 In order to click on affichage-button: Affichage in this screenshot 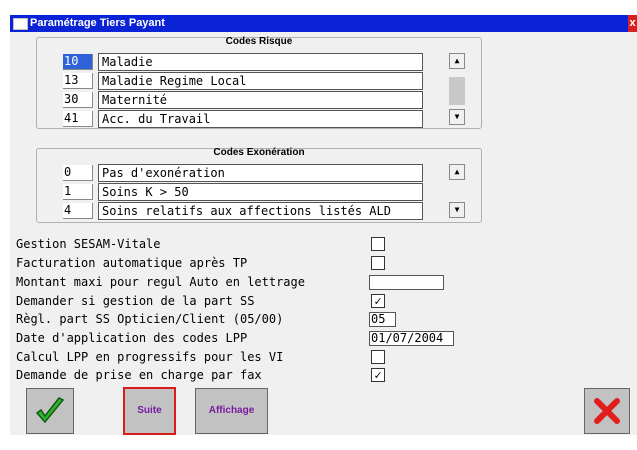, I will do `click(231, 411)`.